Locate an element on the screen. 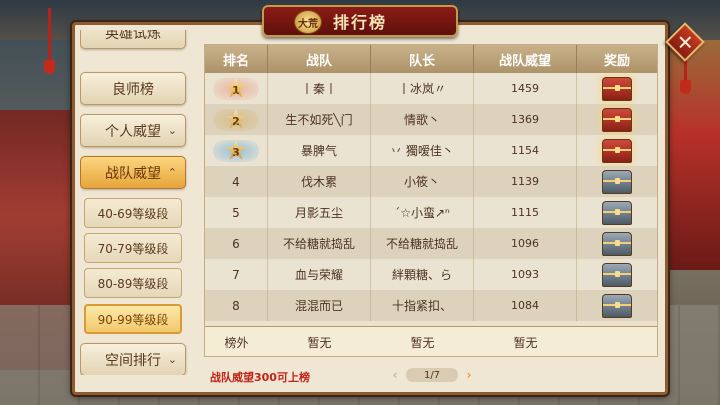 The height and width of the screenshot is (405, 720). next-page-button: › is located at coordinates (469, 375).